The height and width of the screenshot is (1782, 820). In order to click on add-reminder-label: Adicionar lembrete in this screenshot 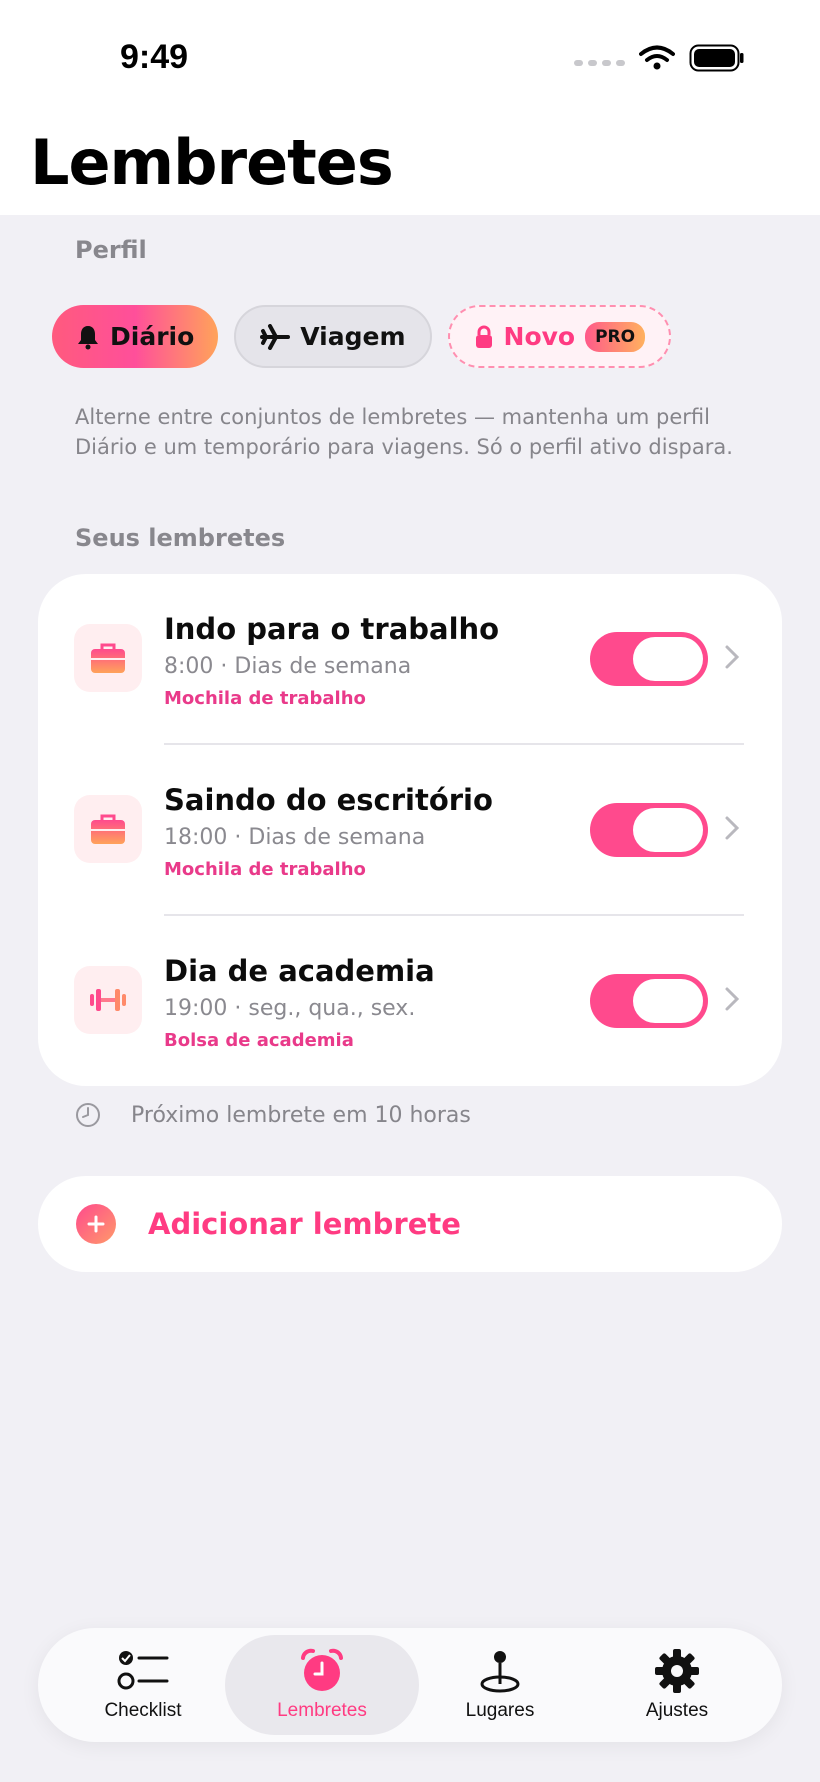, I will do `click(304, 1224)`.